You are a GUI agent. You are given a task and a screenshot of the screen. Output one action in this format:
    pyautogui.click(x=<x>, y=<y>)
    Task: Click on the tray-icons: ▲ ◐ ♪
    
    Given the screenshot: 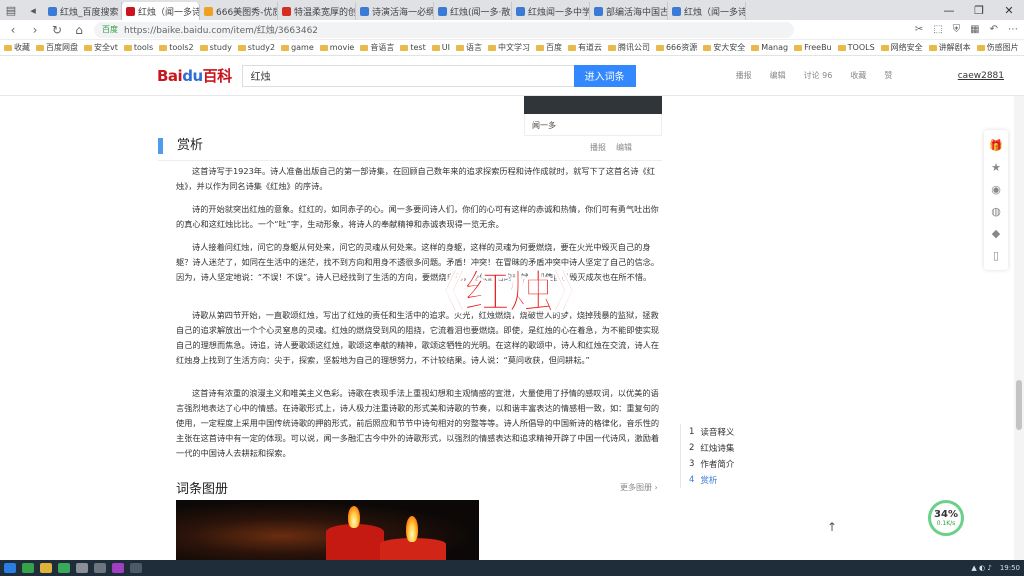 What is the action you would take?
    pyautogui.click(x=981, y=568)
    